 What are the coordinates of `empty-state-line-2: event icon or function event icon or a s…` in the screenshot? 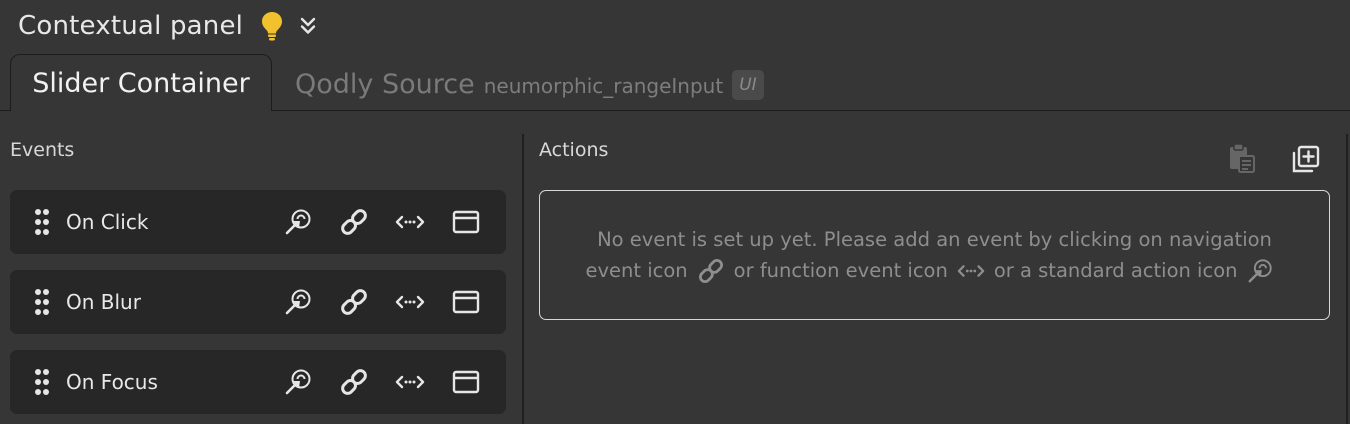 It's located at (935, 270).